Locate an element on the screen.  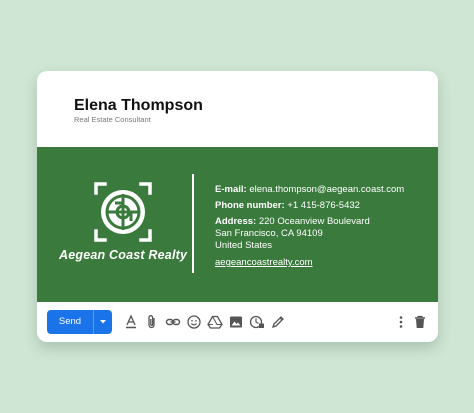
address-line-3: United States is located at coordinates (244, 245).